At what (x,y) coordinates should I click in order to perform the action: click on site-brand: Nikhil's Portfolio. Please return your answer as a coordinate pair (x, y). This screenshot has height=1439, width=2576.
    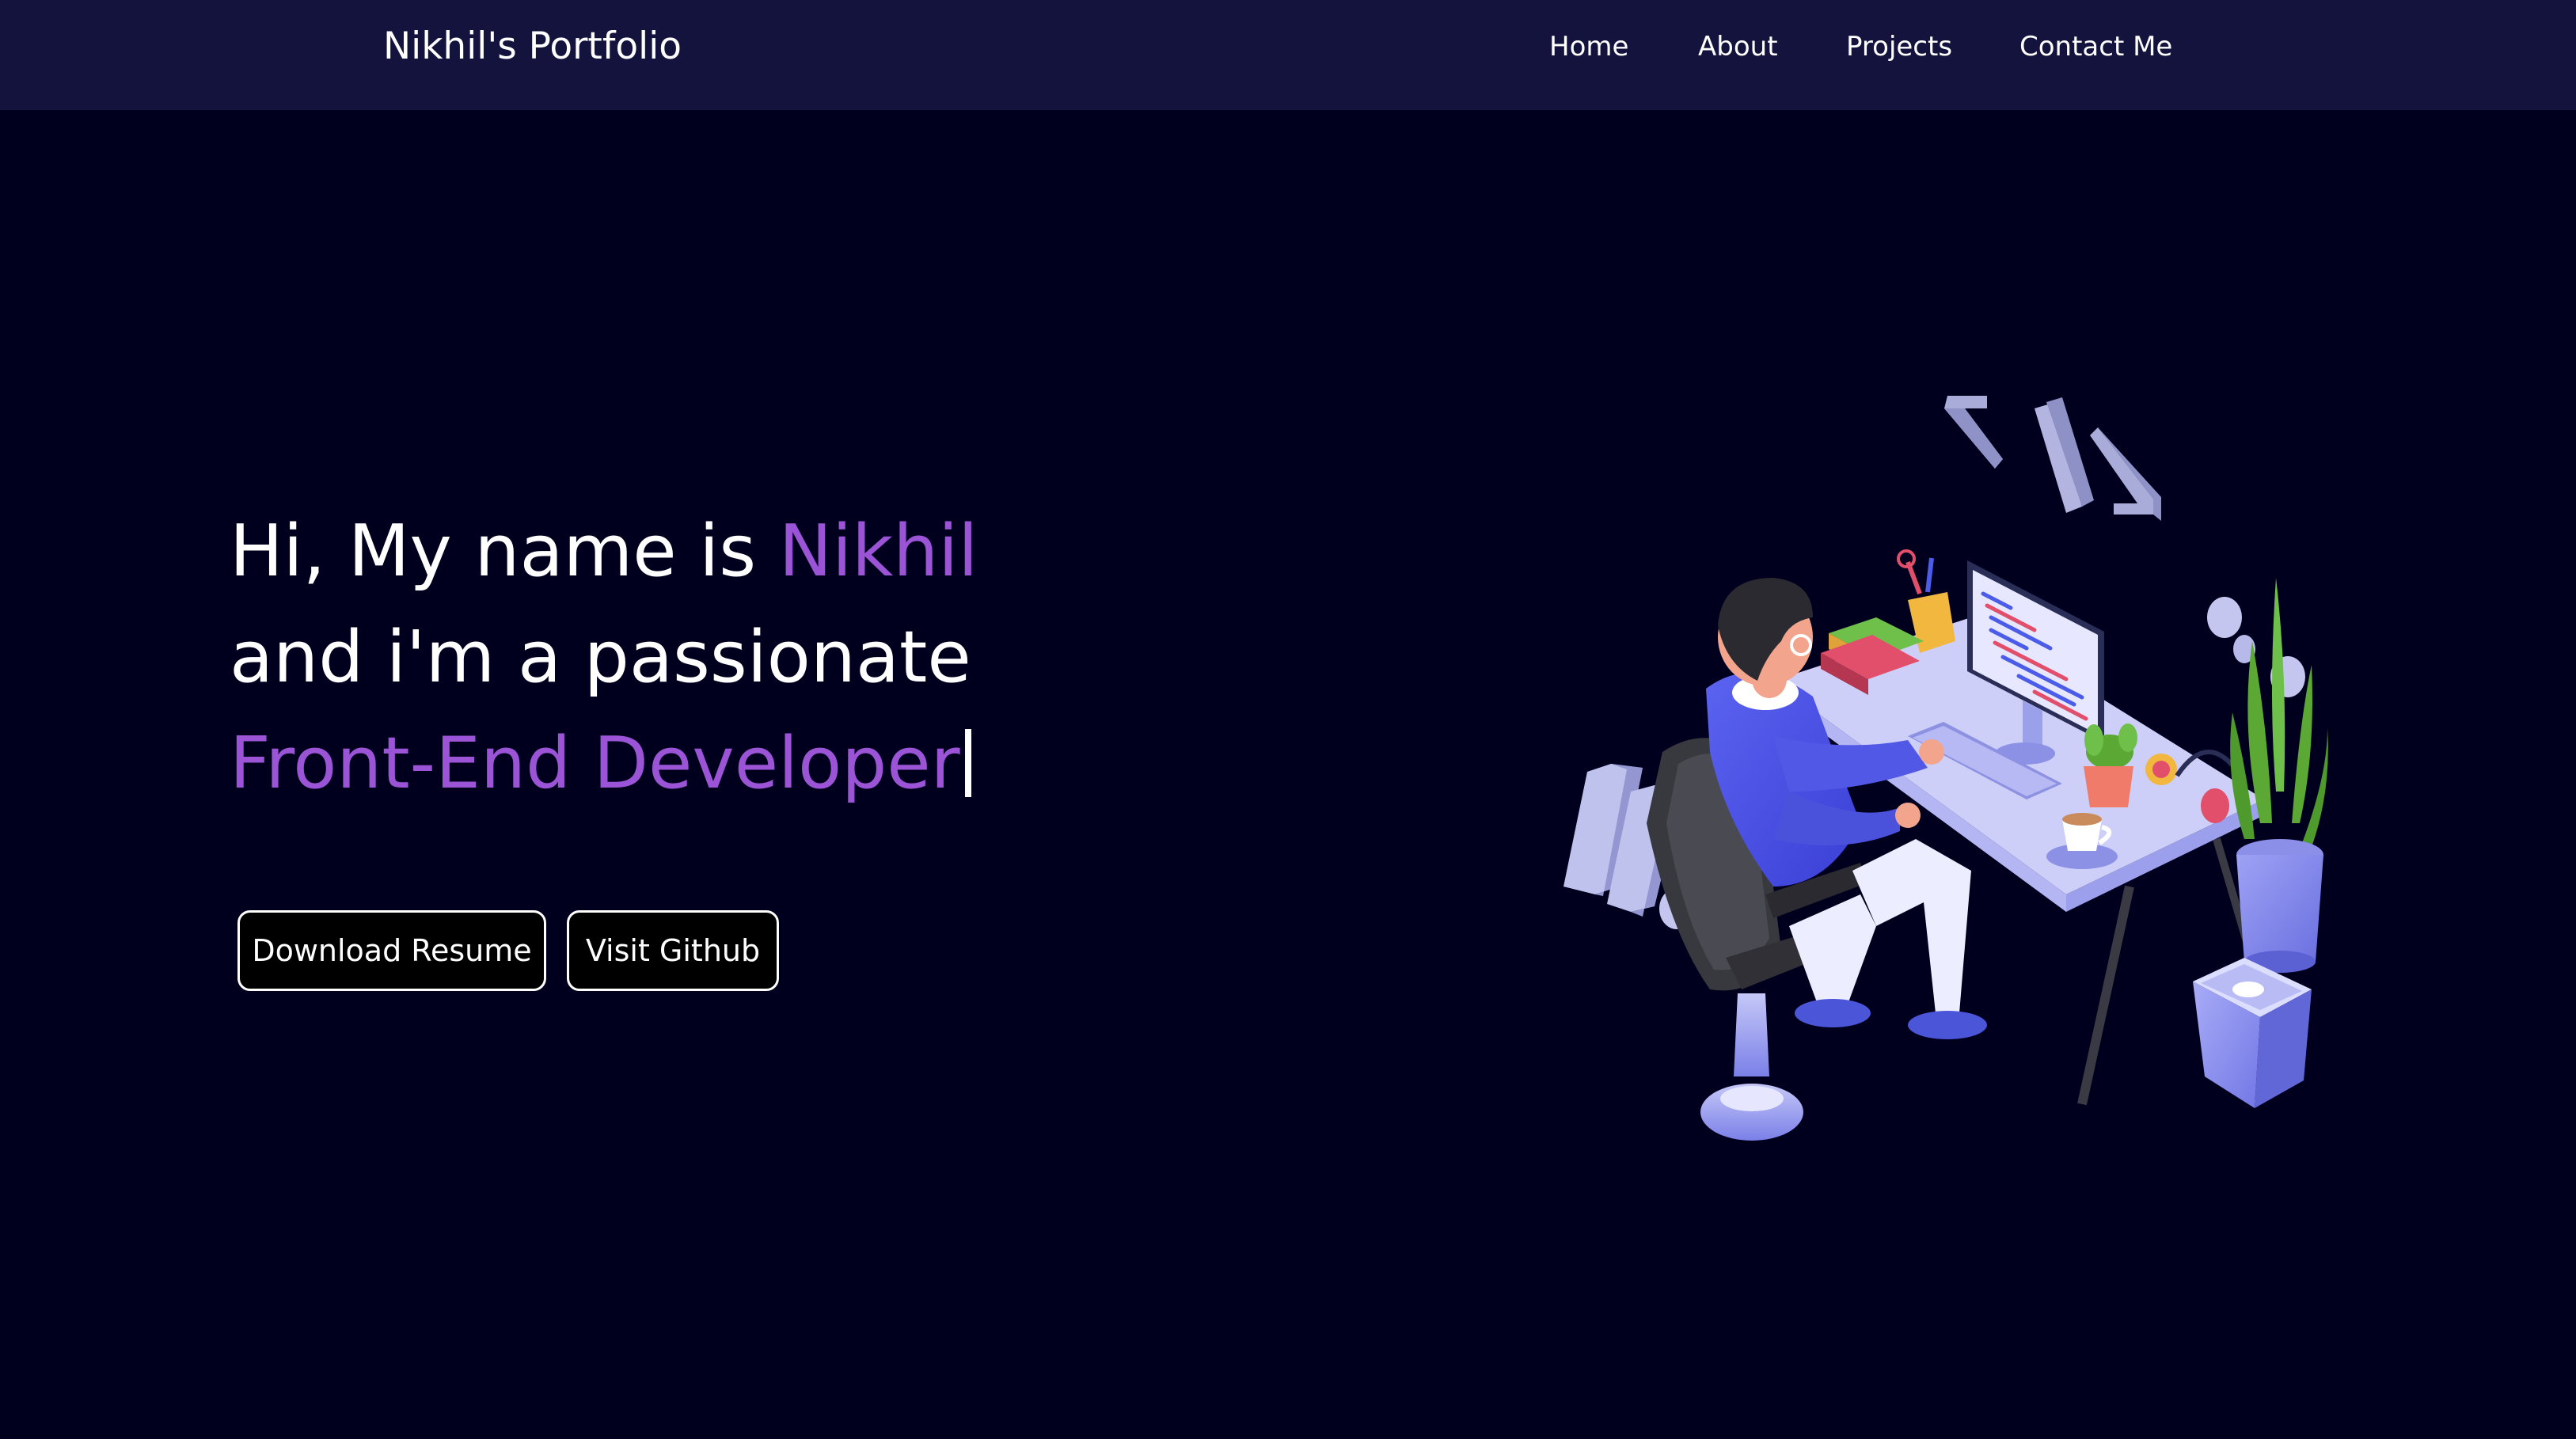
    Looking at the image, I should click on (532, 47).